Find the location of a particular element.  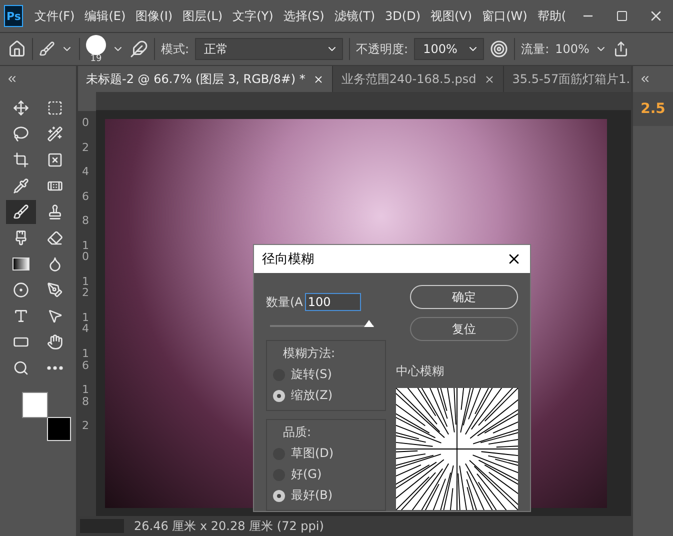

ruler-number: 16 is located at coordinates (85, 360).